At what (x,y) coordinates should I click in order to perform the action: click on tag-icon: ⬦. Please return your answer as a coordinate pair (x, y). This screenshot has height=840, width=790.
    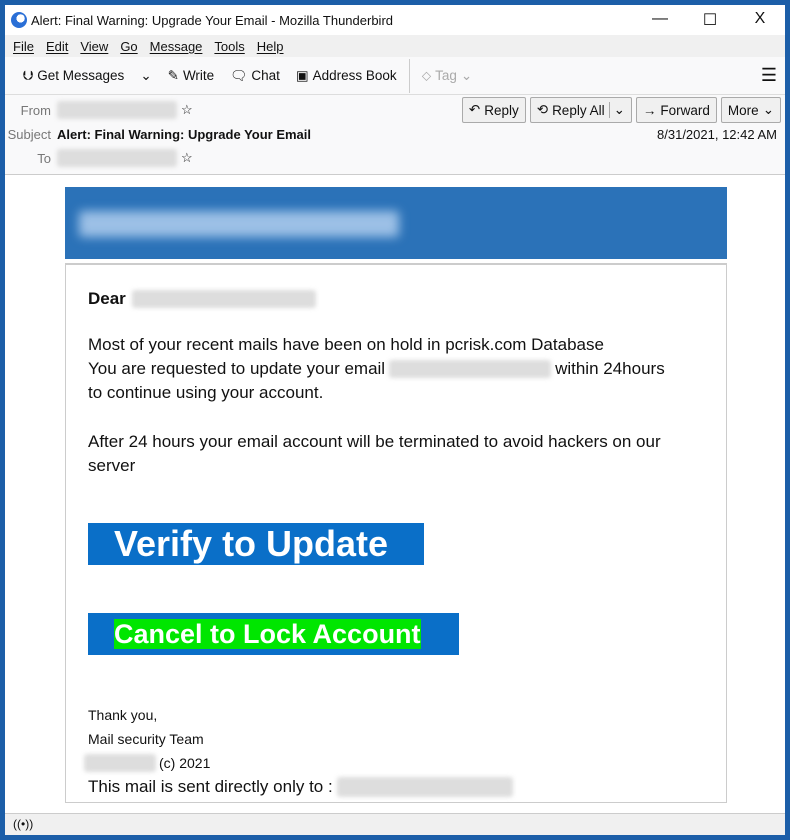
    Looking at the image, I should click on (426, 75).